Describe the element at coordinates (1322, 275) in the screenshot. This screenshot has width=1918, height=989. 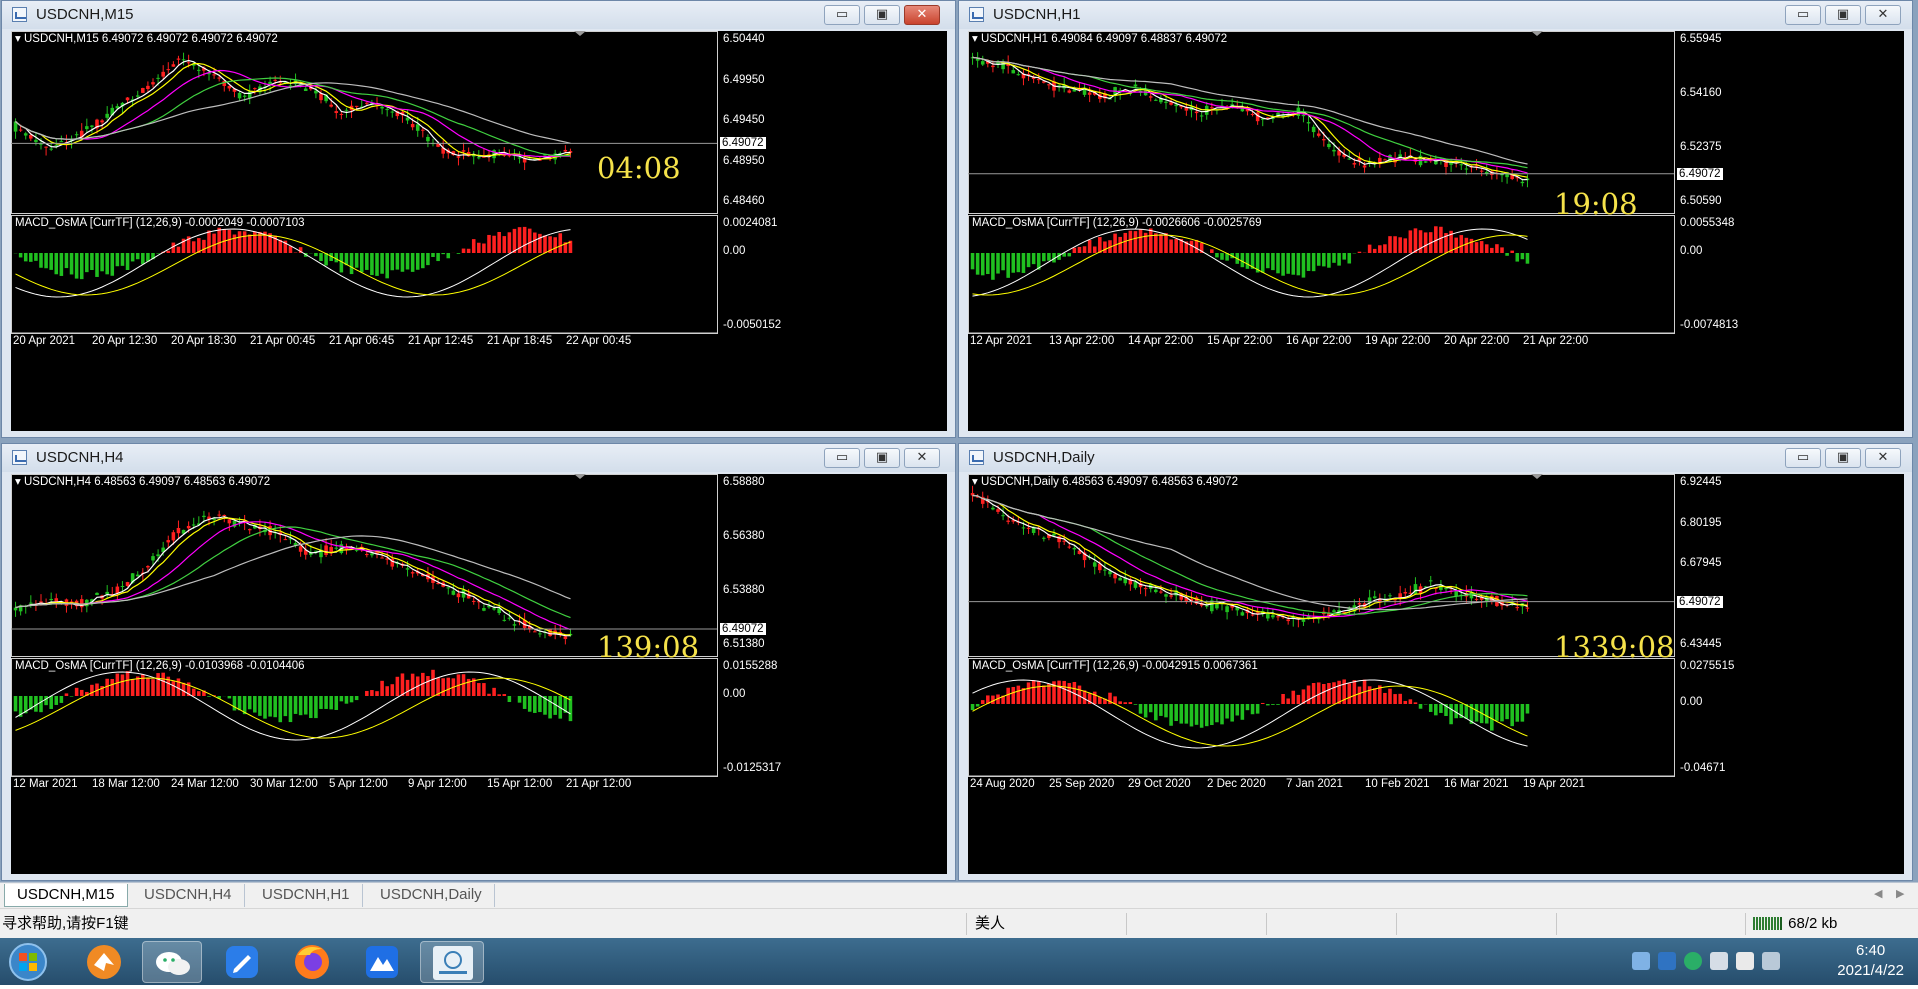
I see `macd-pane-border` at that location.